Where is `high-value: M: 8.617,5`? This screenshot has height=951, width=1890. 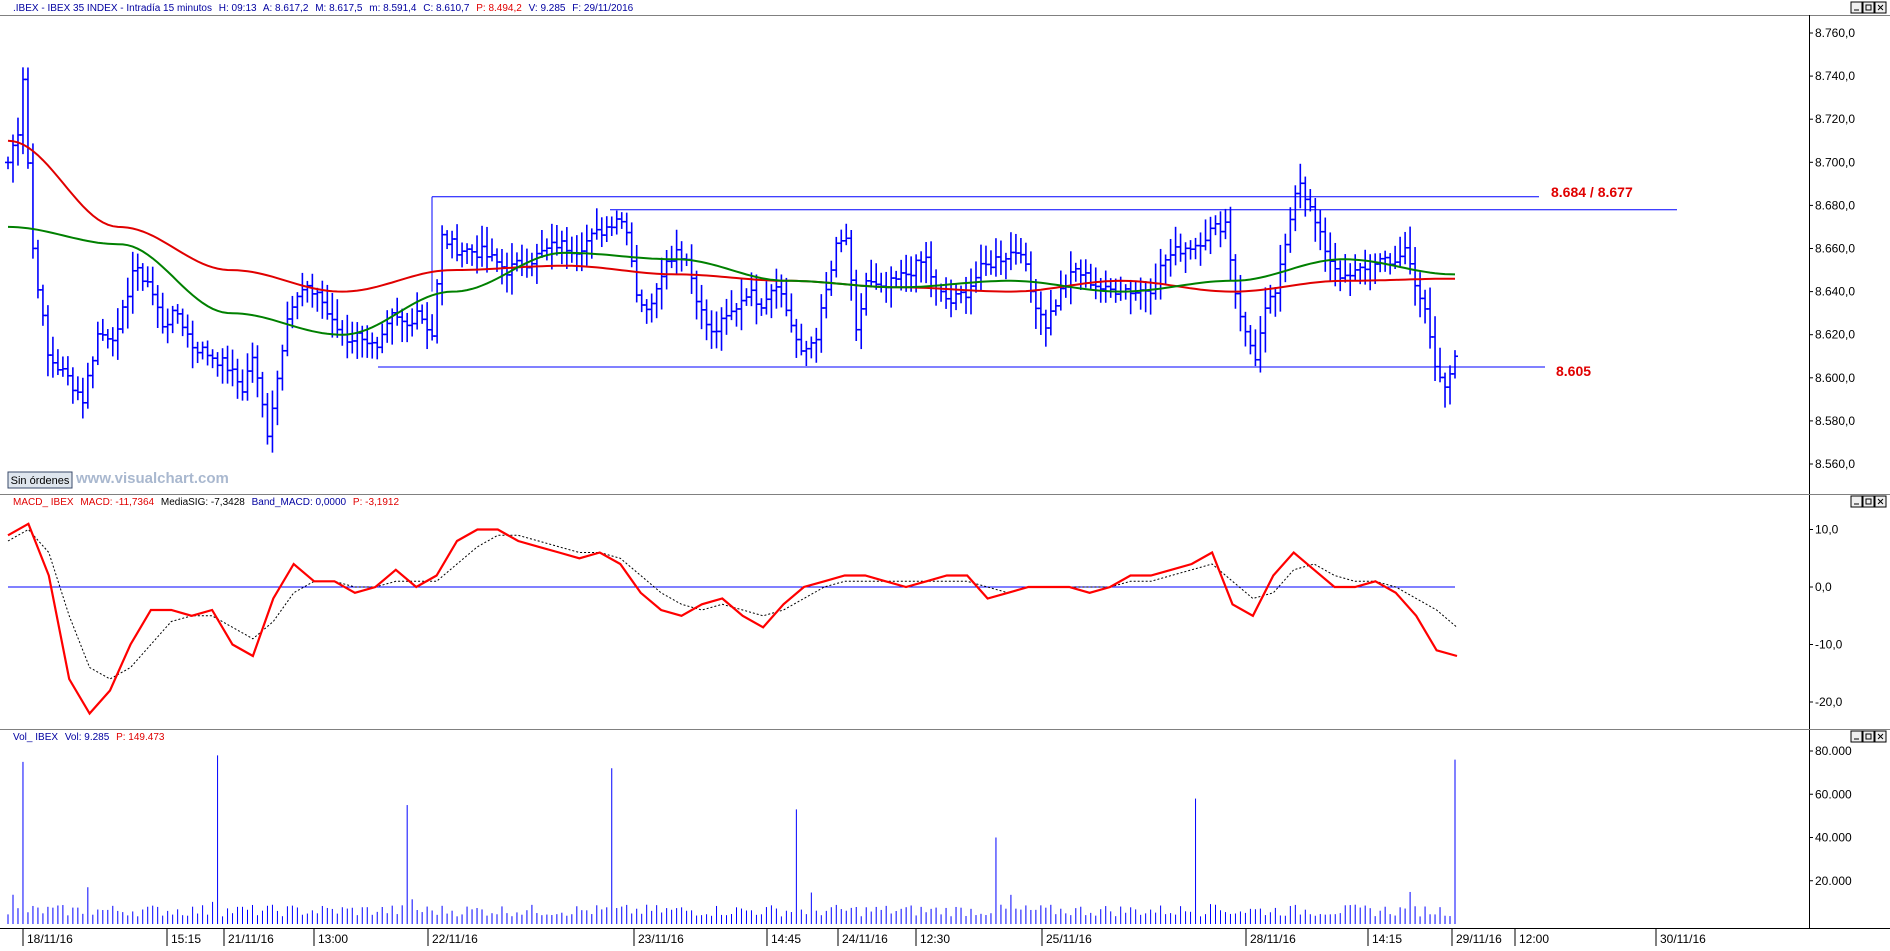
high-value: M: 8.617,5 is located at coordinates (339, 8).